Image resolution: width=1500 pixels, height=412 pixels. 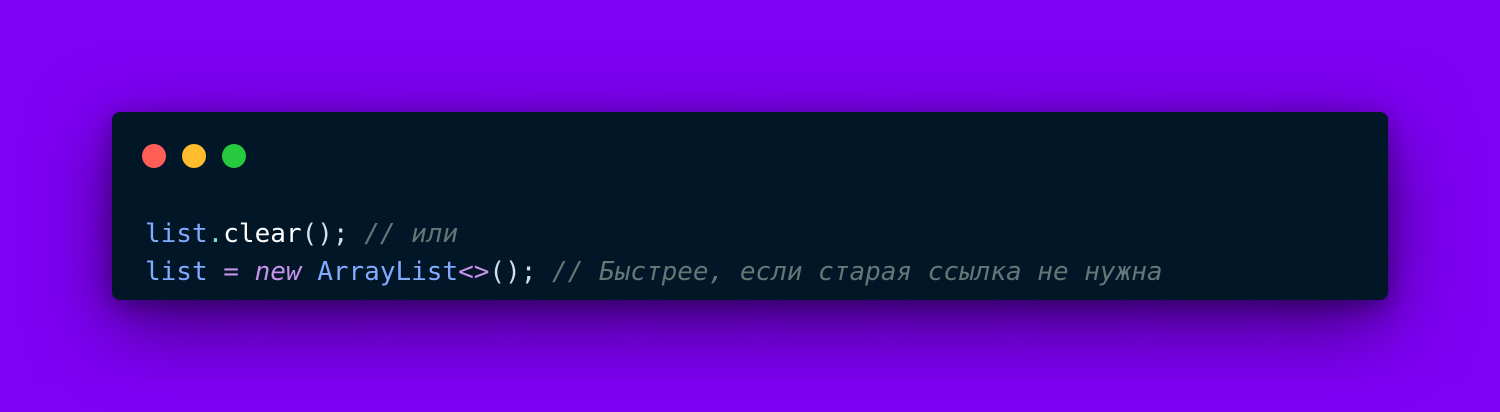 I want to click on close-dot-icon, so click(x=154, y=156).